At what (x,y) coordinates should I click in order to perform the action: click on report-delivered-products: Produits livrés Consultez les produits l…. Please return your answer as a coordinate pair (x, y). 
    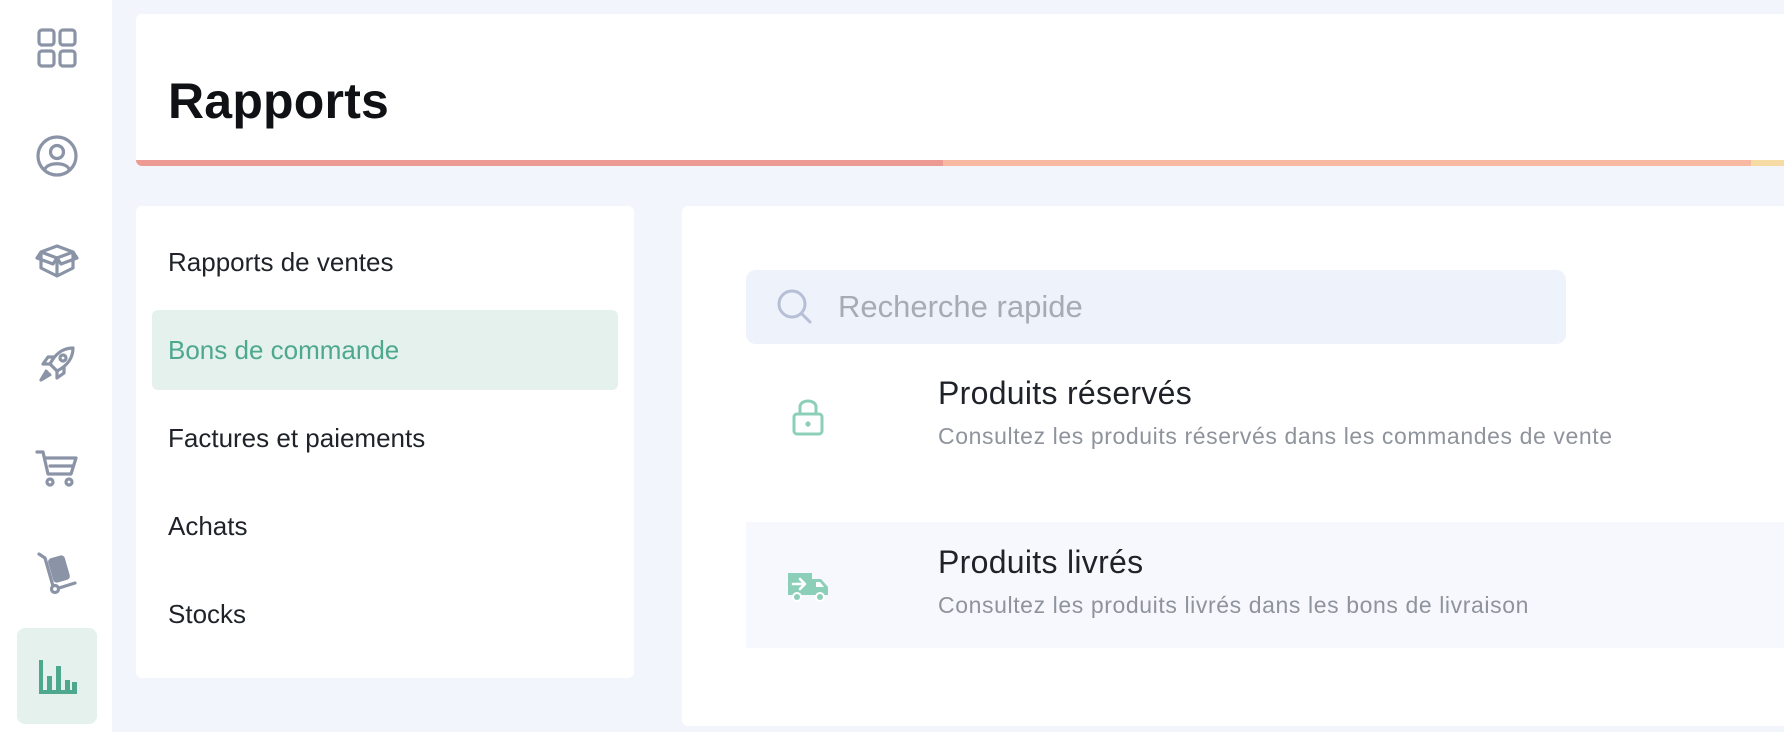
    Looking at the image, I should click on (1265, 585).